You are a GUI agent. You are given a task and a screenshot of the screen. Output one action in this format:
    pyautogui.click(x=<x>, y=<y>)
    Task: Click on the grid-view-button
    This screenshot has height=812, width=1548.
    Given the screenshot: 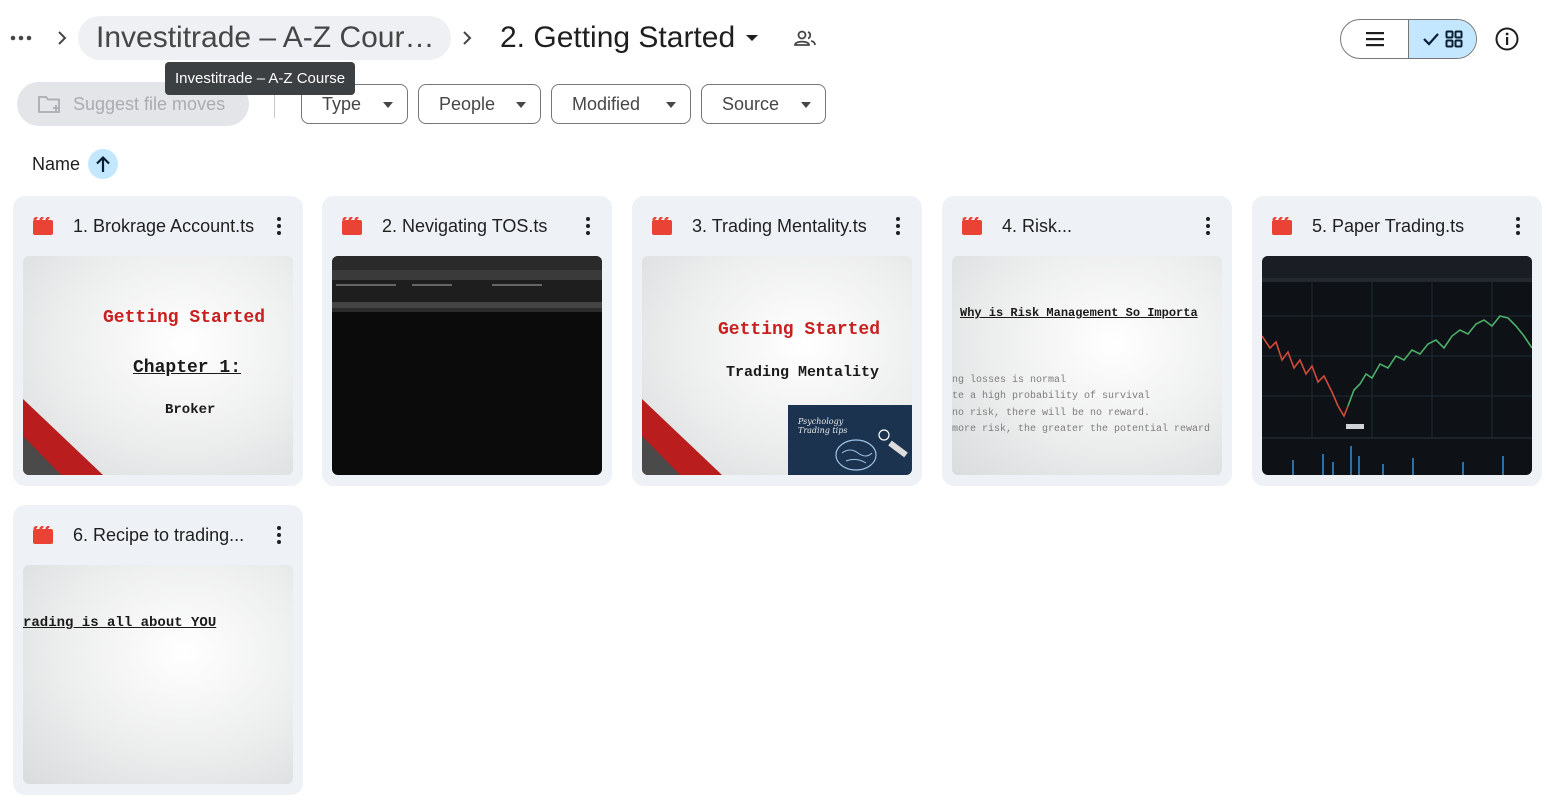 What is the action you would take?
    pyautogui.click(x=1442, y=39)
    